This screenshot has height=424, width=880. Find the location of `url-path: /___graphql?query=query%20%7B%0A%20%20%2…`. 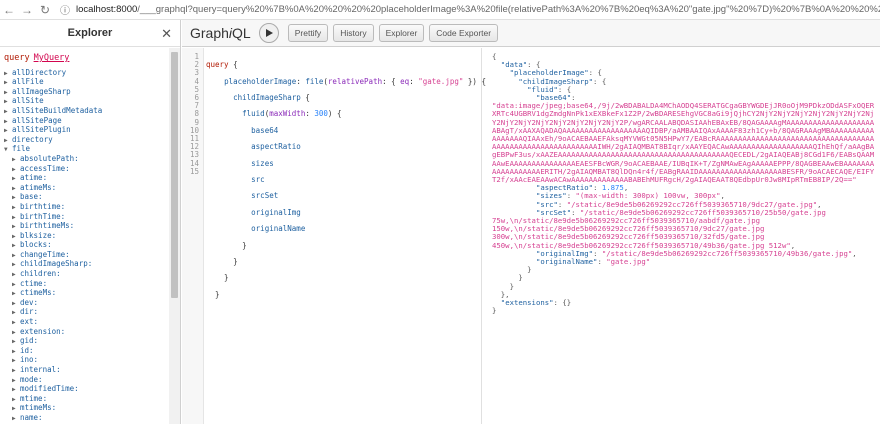

url-path: /___graphql?query=query%20%7B%0A%20%20%2… is located at coordinates (508, 9).